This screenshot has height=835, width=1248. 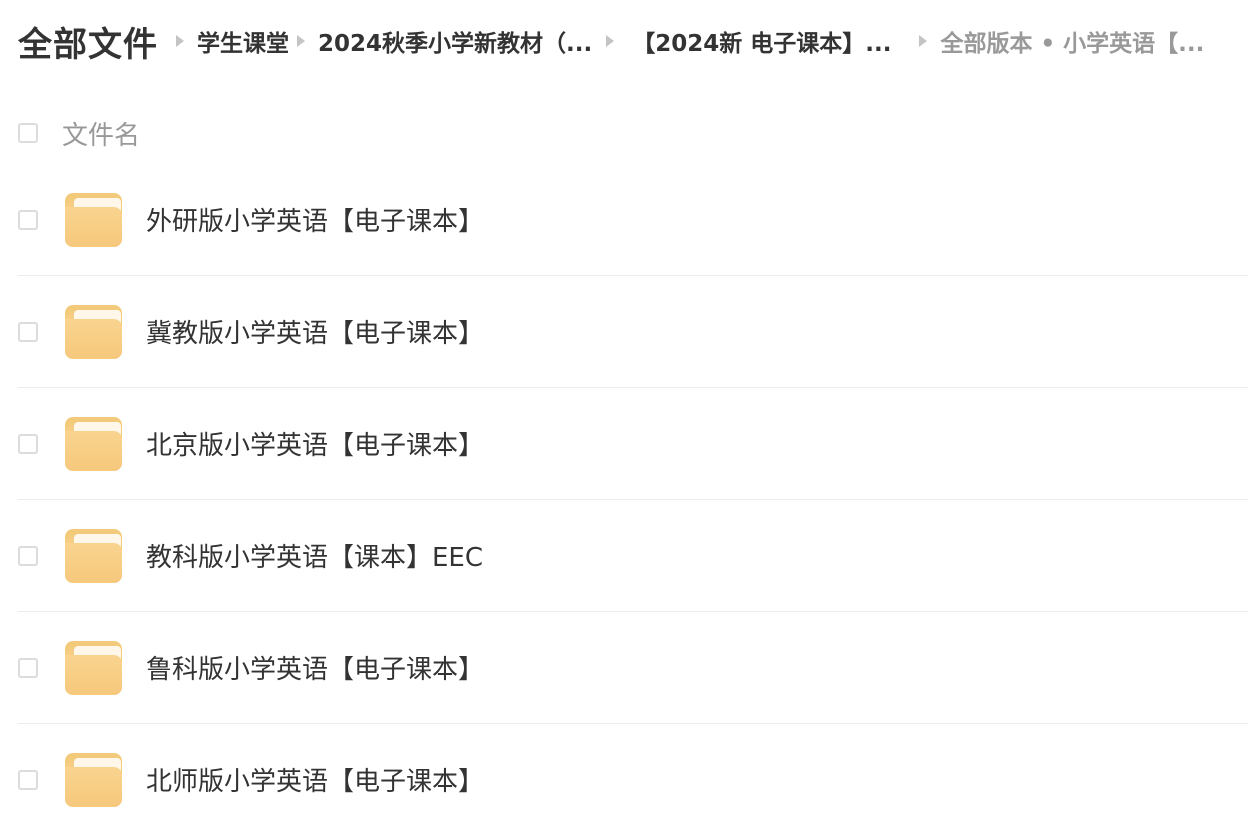 I want to click on list-item: 北师版小学英语【电子课本】, so click(x=633, y=779).